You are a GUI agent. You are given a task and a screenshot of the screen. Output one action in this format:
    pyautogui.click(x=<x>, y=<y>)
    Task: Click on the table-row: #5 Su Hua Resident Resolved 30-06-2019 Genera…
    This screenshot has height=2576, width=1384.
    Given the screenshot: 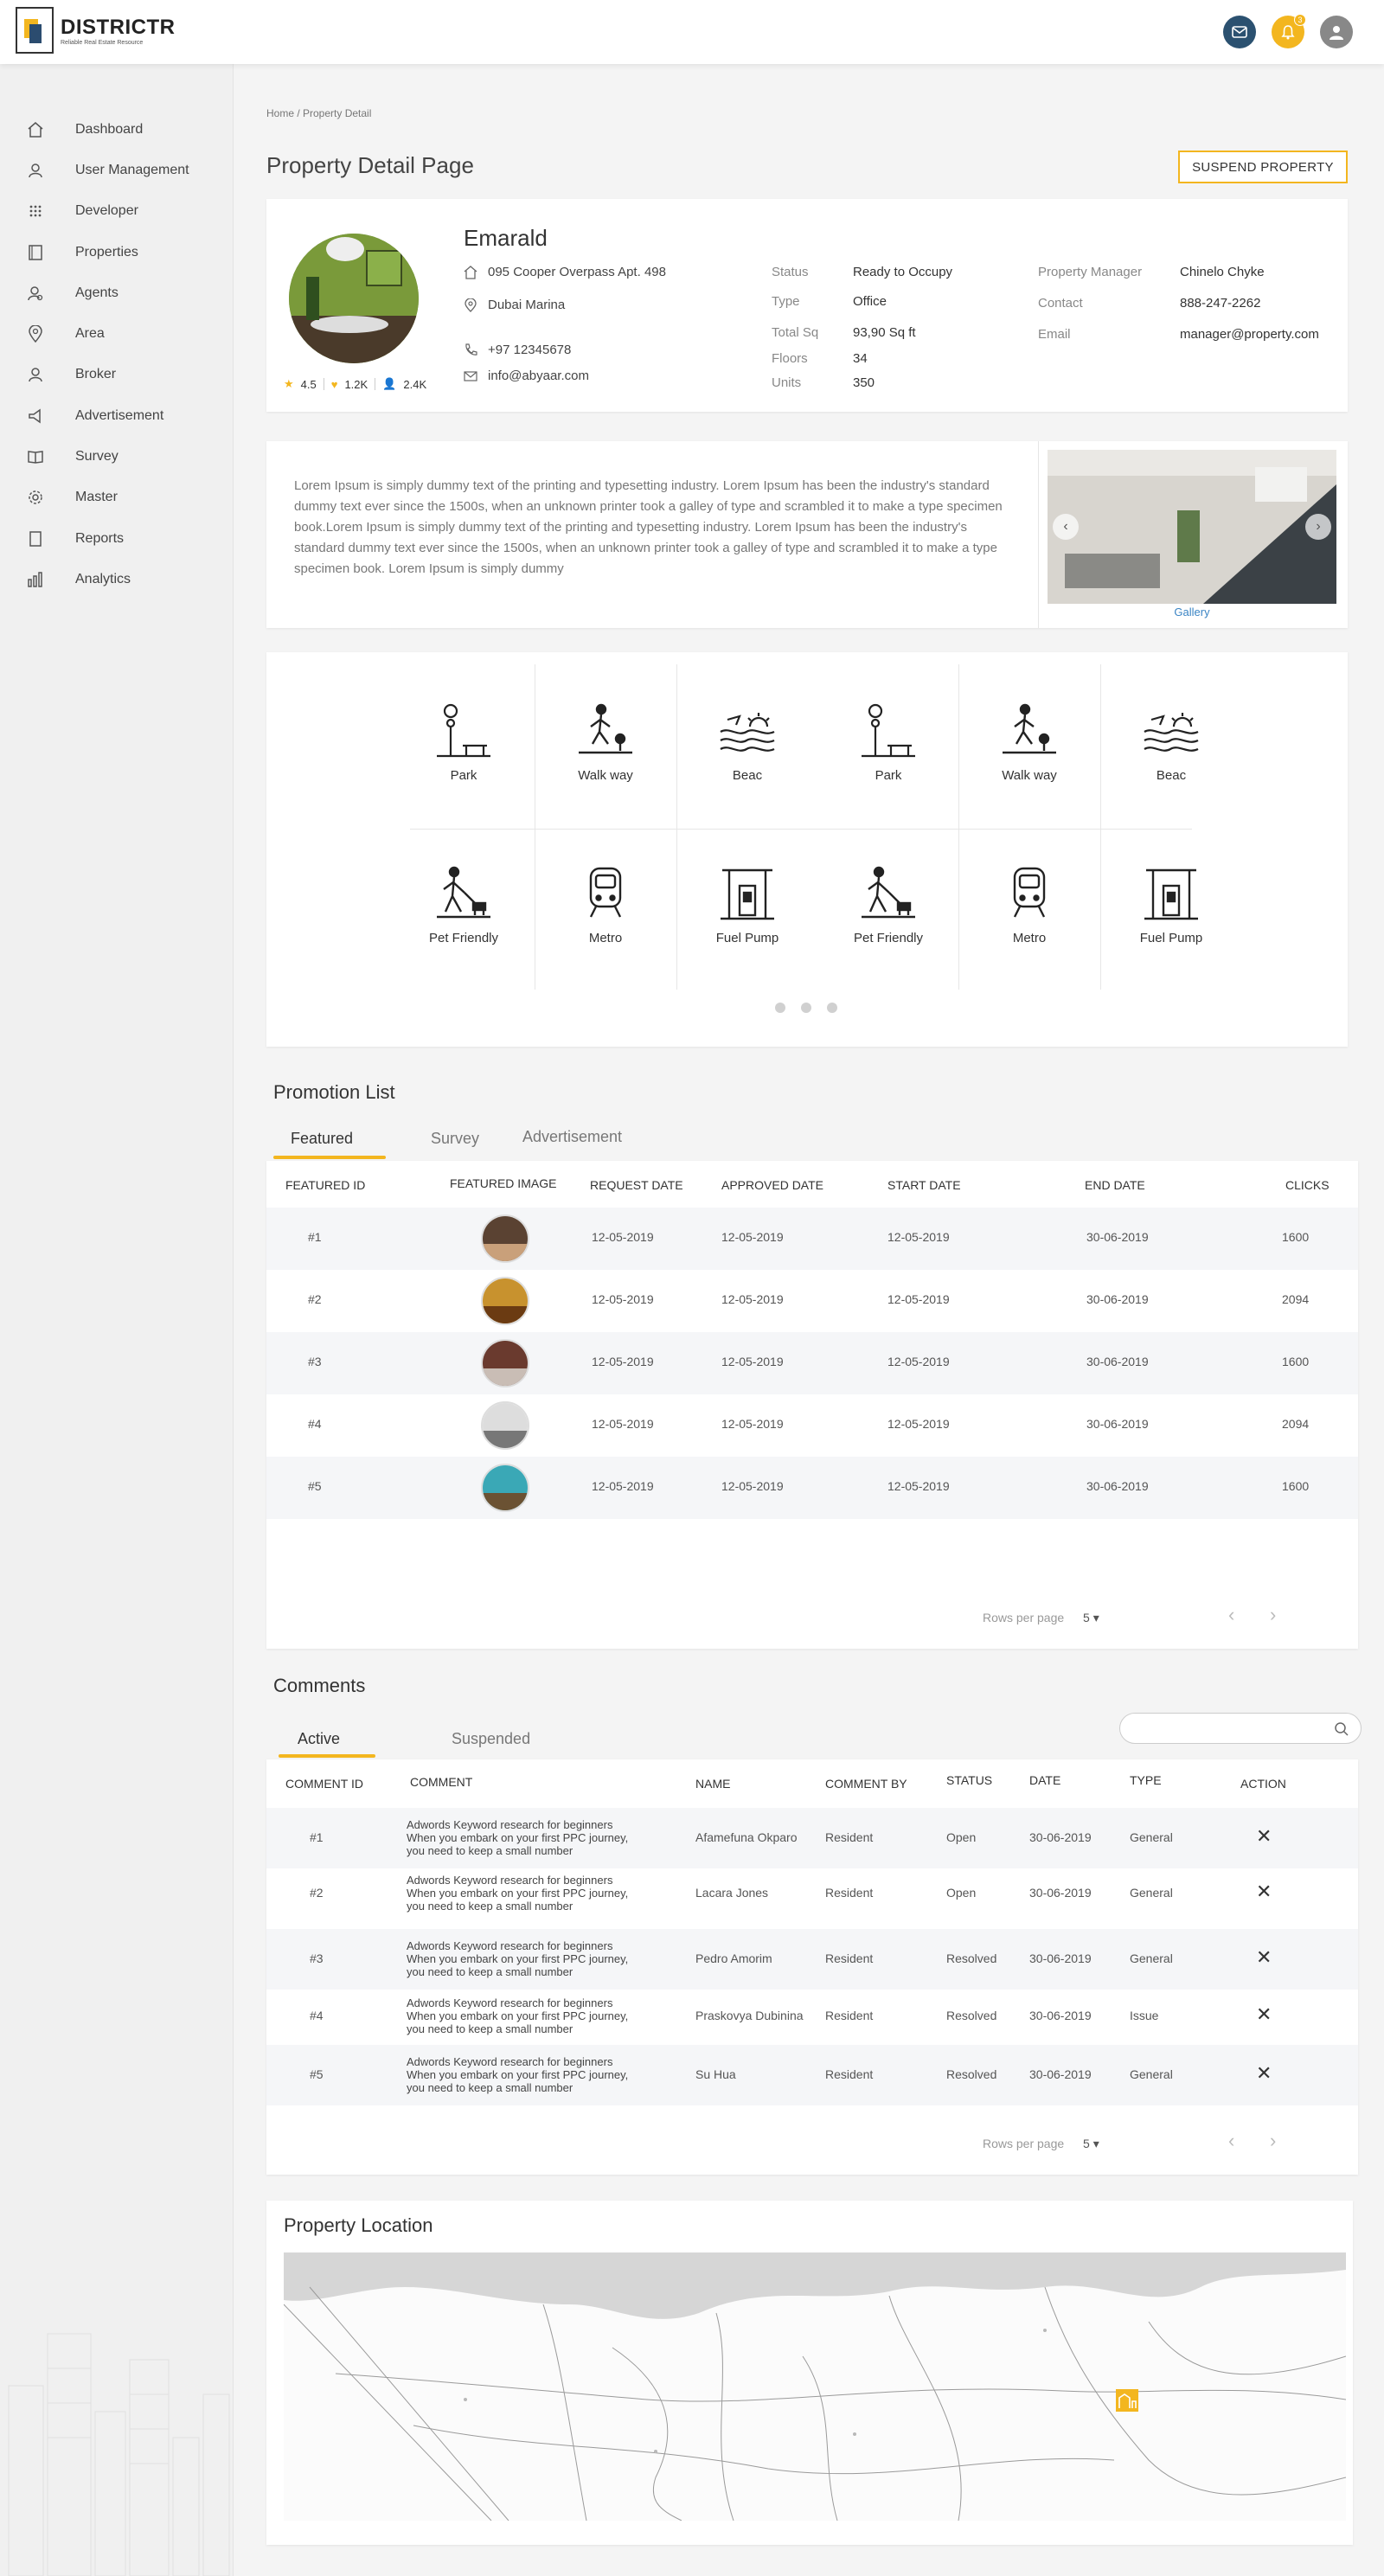 What is the action you would take?
    pyautogui.click(x=812, y=2075)
    